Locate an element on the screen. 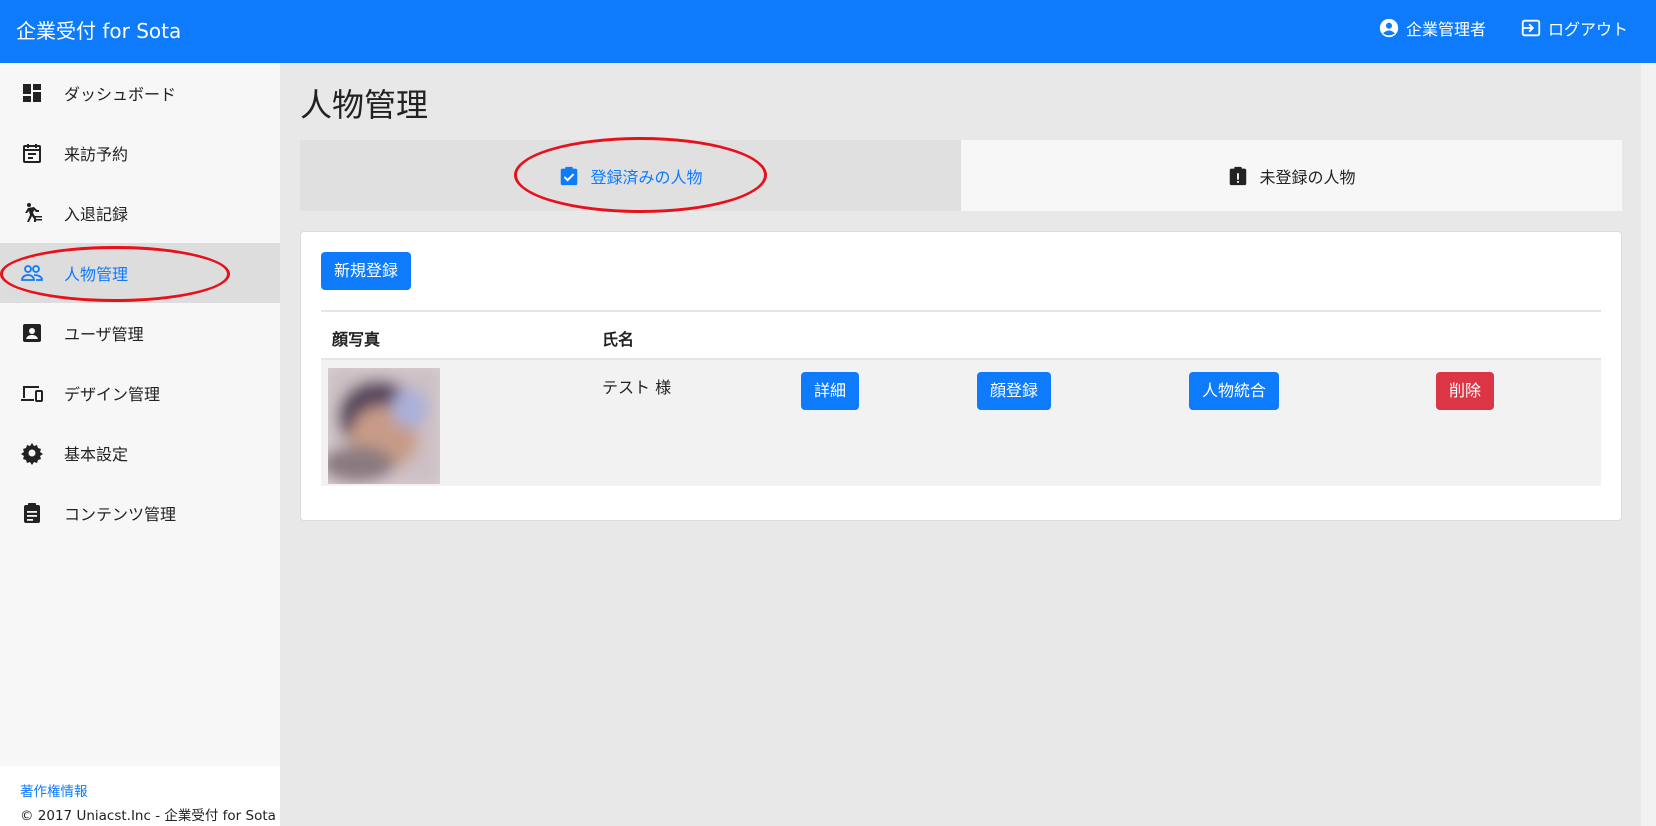 This screenshot has width=1656, height=826. new-registration-button: 新規登録 is located at coordinates (366, 271).